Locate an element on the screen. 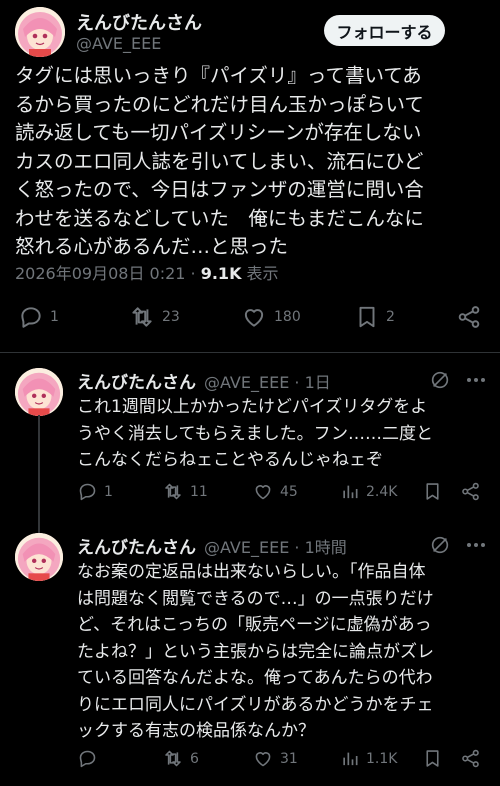  reply-button is located at coordinates (90, 758).